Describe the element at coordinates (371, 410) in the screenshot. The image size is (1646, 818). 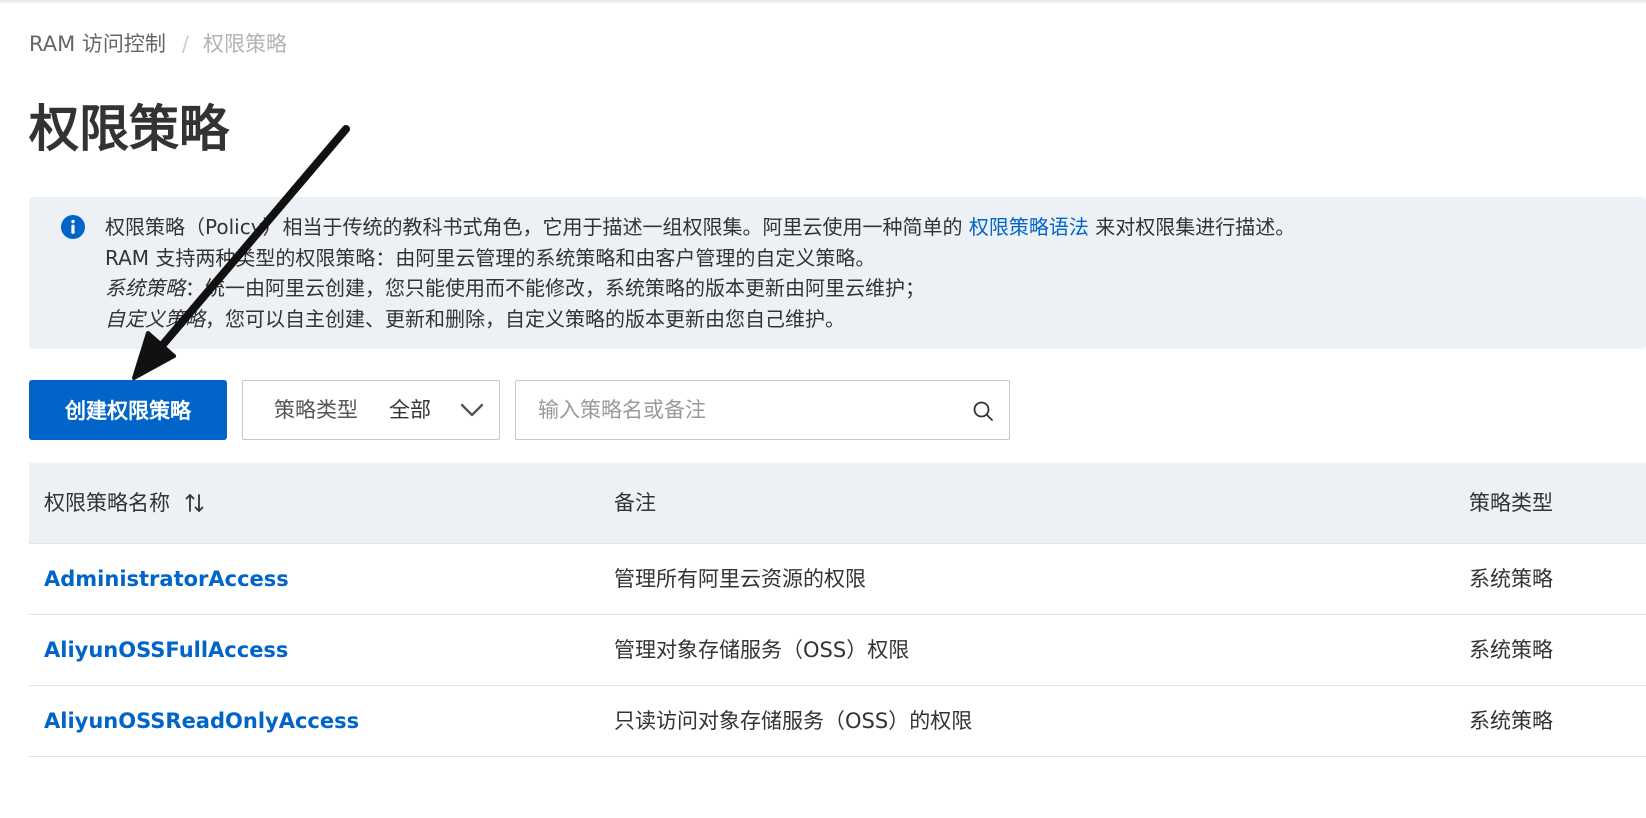
I see `policy-type-select: 策略类型 全部` at that location.